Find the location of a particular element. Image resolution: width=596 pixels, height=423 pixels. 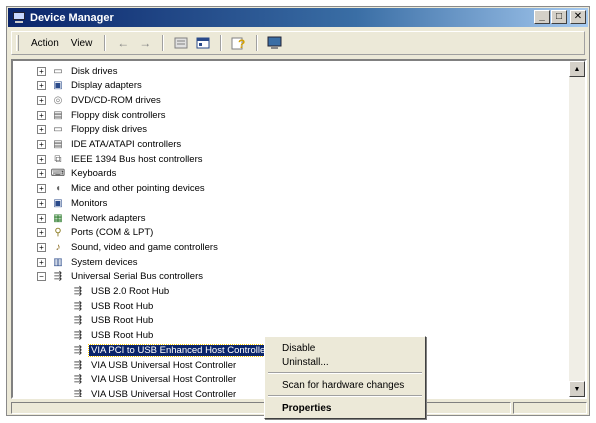

menu-toolbar: Action View ← → ? is located at coordinates (298, 43).